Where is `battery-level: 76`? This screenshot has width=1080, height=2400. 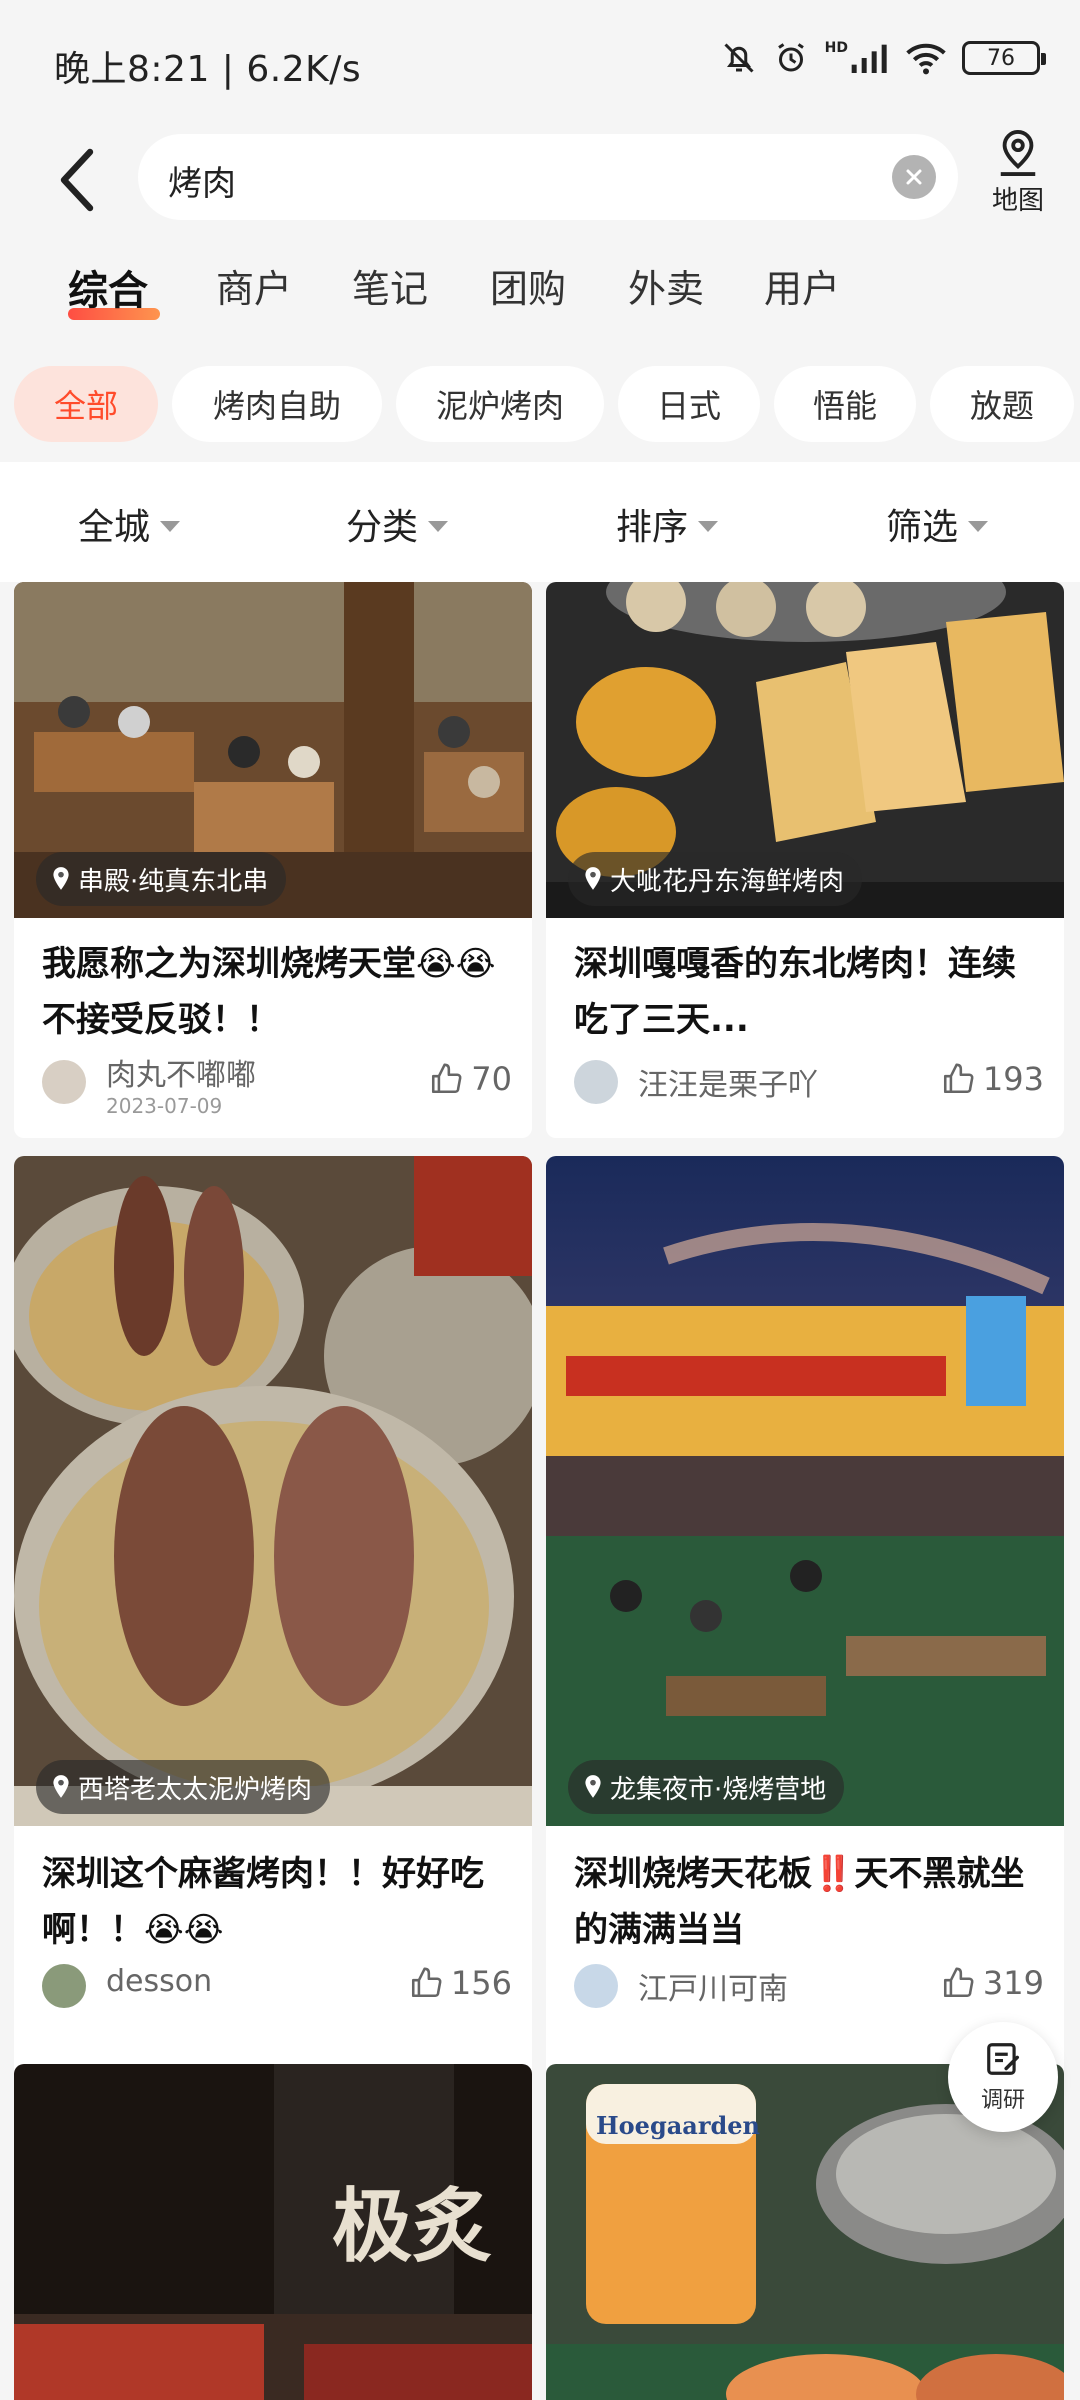
battery-level: 76 is located at coordinates (1001, 58).